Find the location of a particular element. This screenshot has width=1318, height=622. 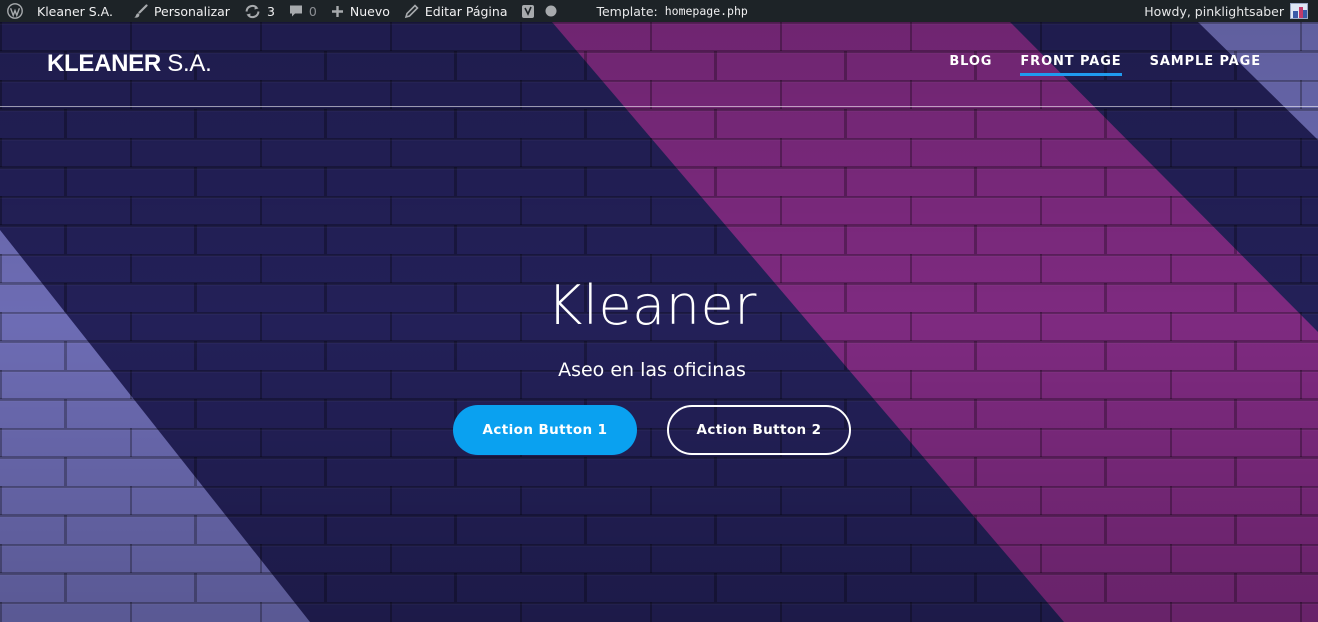

wordpress-logo-icon is located at coordinates (15, 11).